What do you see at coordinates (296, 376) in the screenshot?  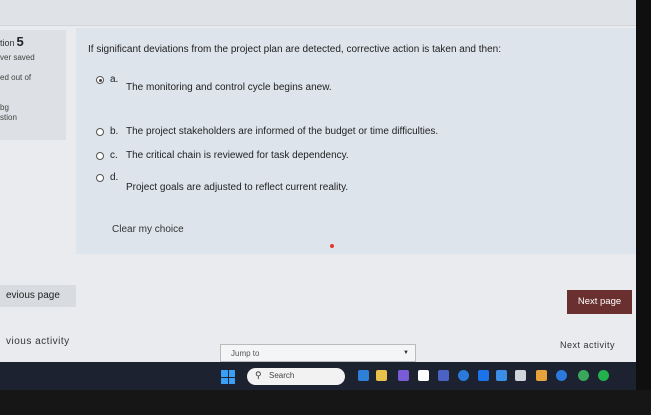 I see `taskbar-search: ⚲ Search` at bounding box center [296, 376].